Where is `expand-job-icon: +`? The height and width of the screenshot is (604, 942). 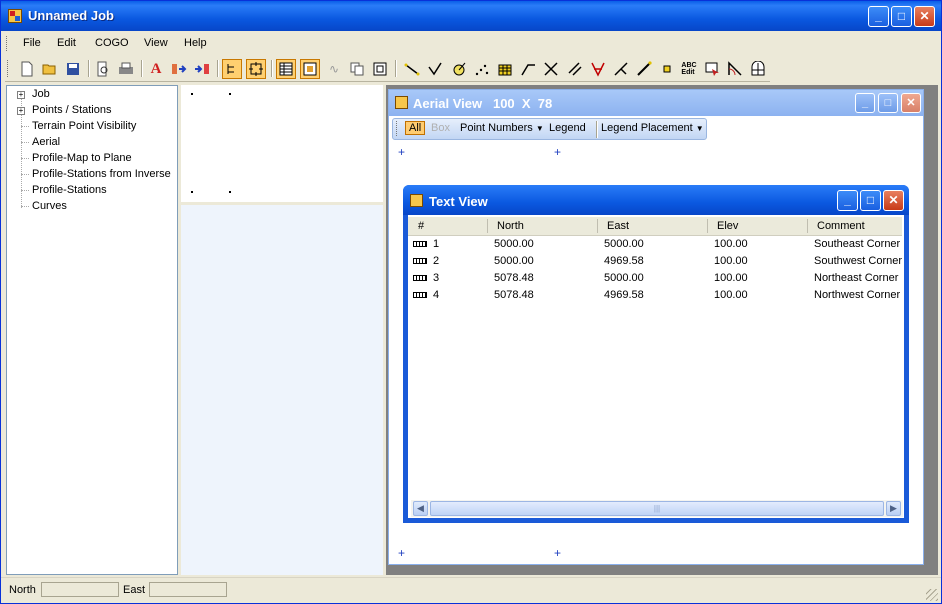
expand-job-icon: + is located at coordinates (21, 95).